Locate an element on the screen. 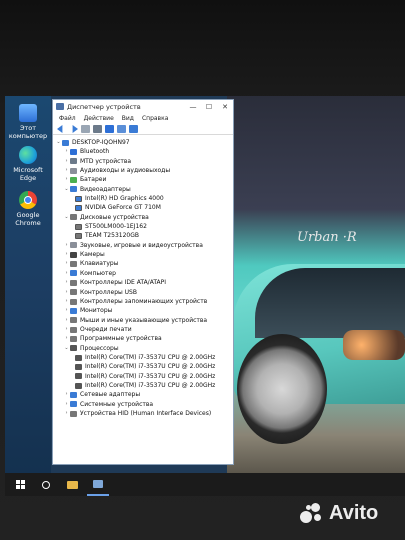  monitor-icon is located at coordinates (133, 129).